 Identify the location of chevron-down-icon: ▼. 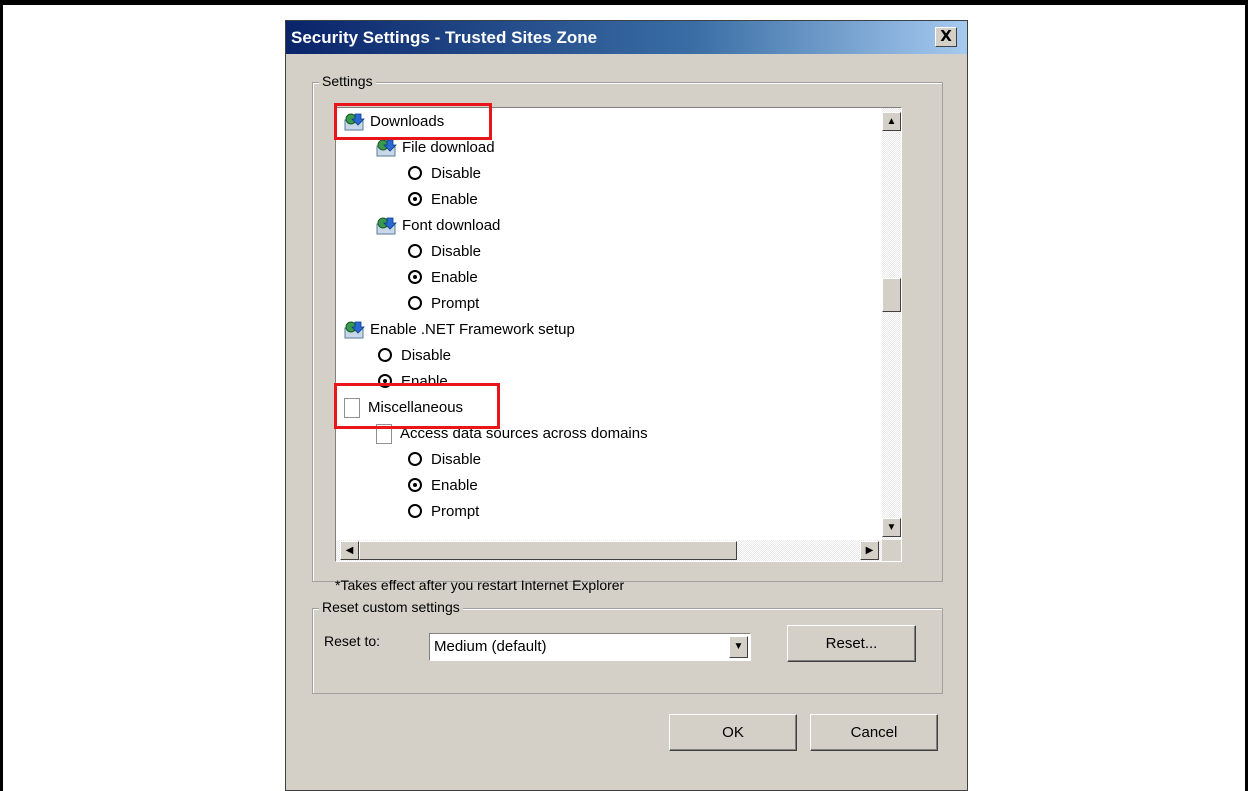
(738, 647).